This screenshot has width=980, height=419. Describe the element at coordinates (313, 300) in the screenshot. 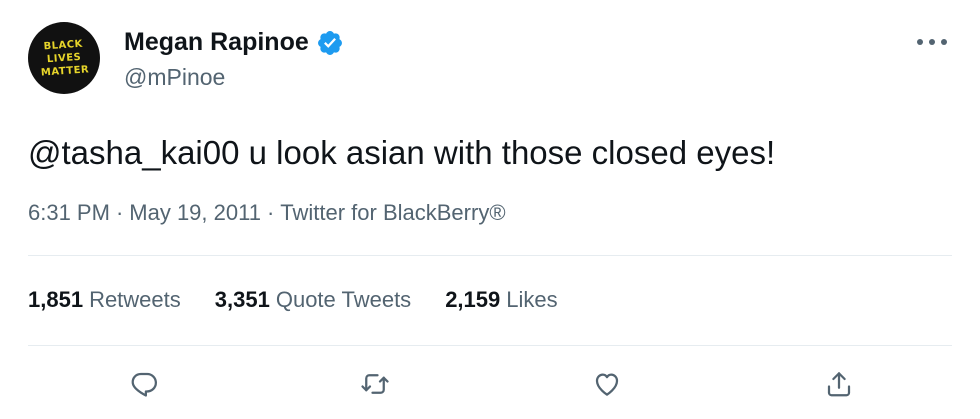

I see `quote-tweets-stat: 3,351 Quote Tweets` at that location.